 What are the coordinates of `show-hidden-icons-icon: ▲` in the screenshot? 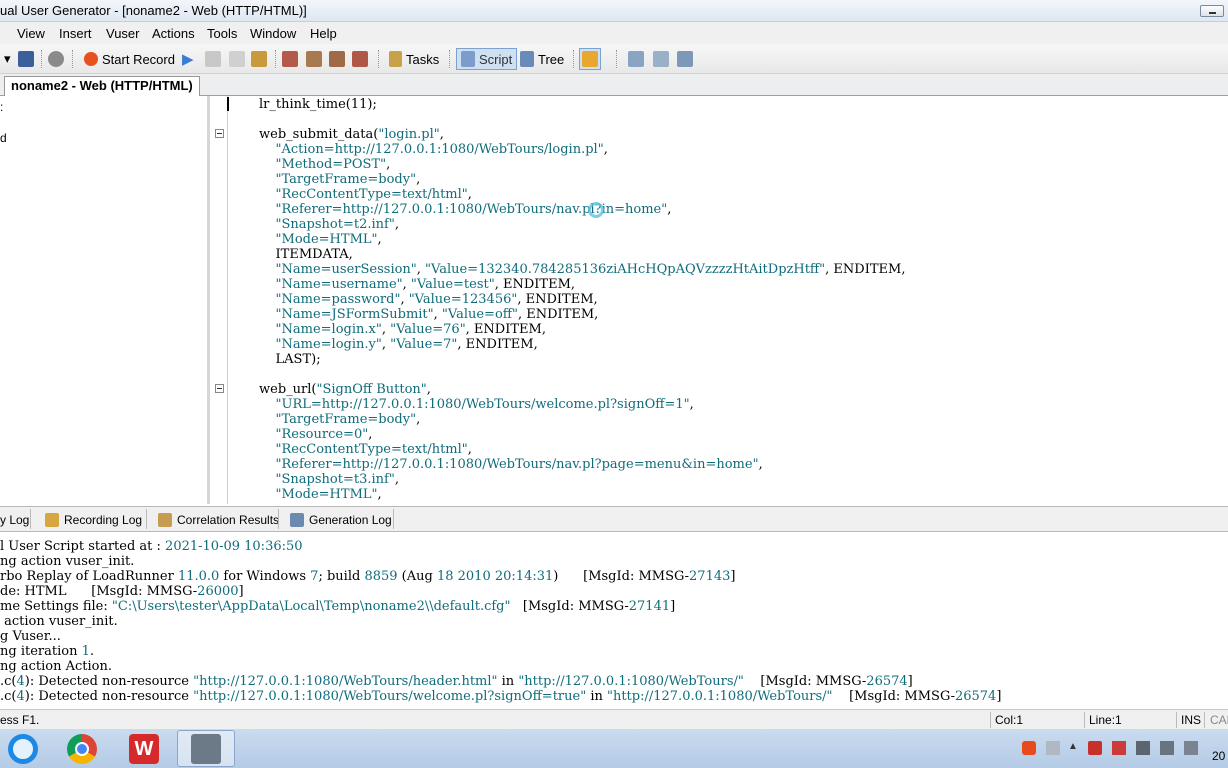 It's located at (1073, 748).